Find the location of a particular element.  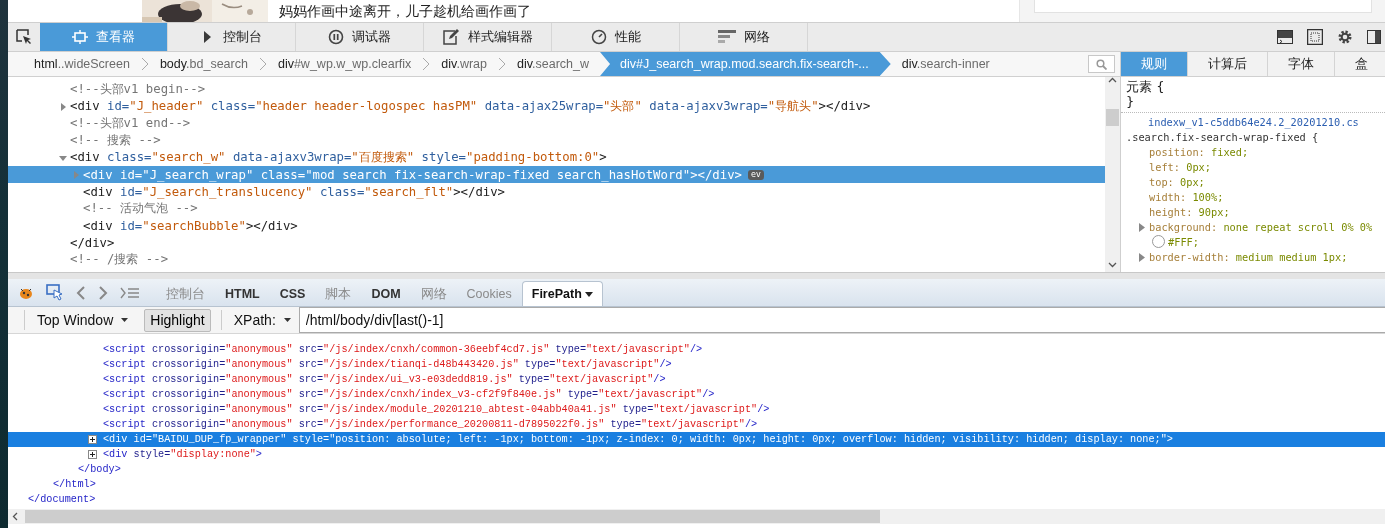

tree-row: </body> is located at coordinates (696, 469).